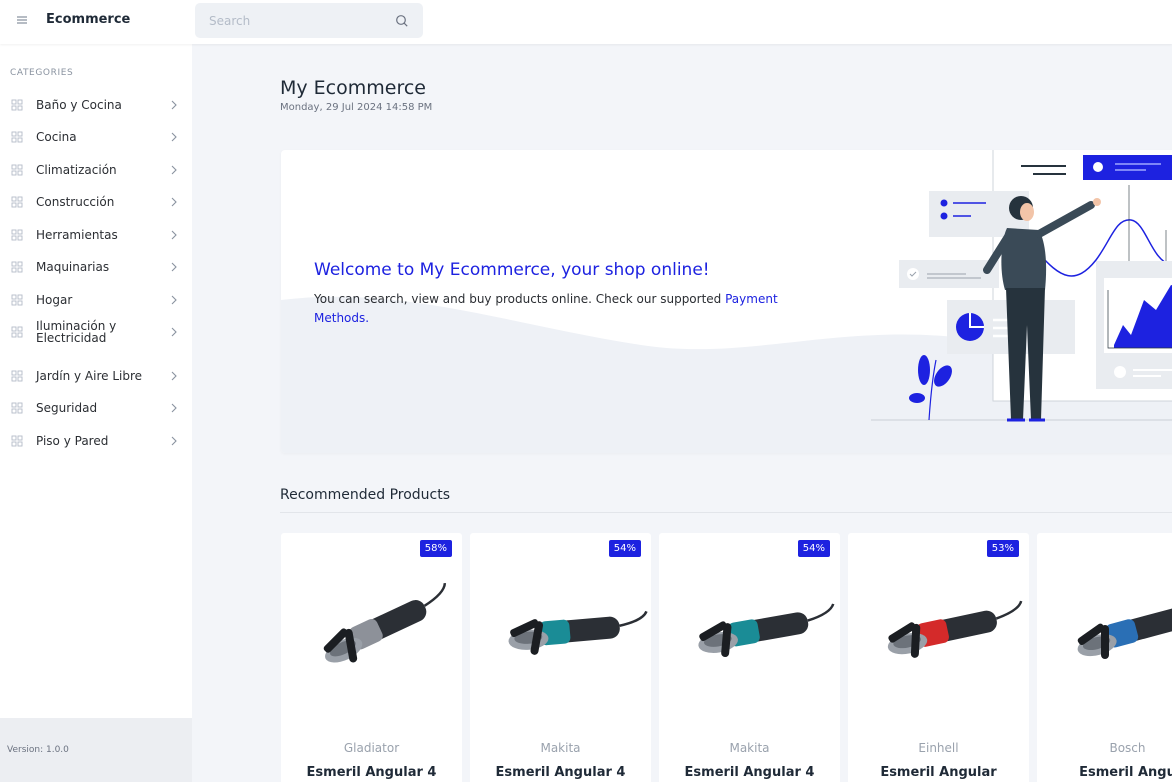 This screenshot has height=782, width=1172. I want to click on product-brand: Gladiator, so click(371, 748).